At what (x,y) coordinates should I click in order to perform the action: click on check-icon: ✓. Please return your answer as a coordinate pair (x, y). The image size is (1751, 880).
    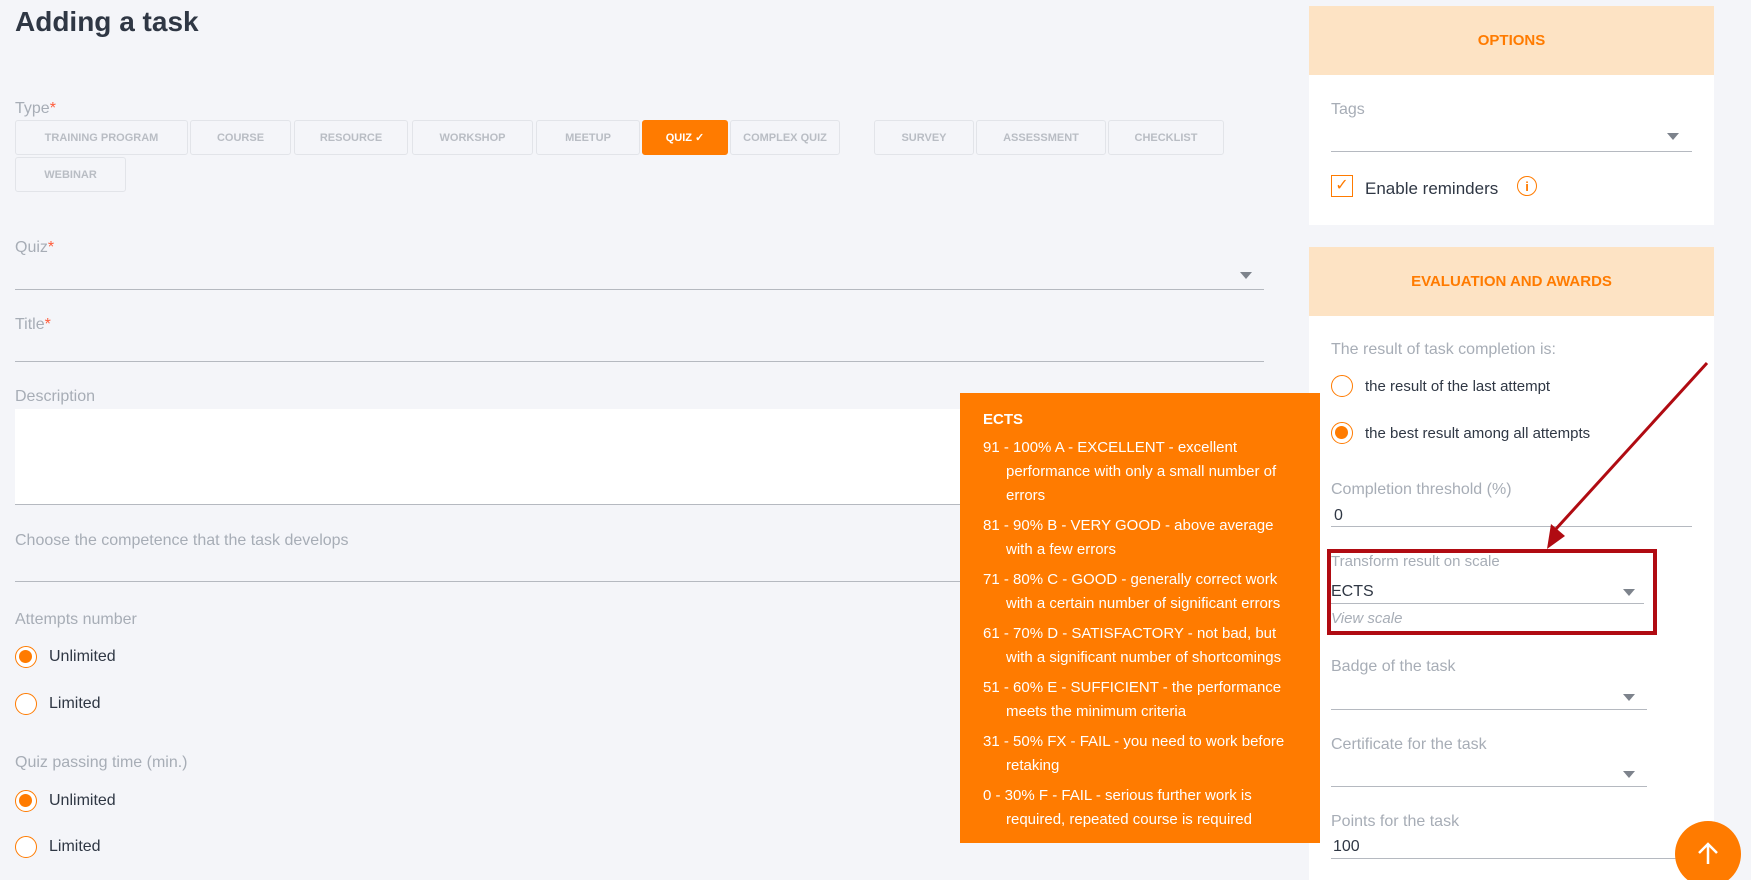
    Looking at the image, I should click on (1342, 185).